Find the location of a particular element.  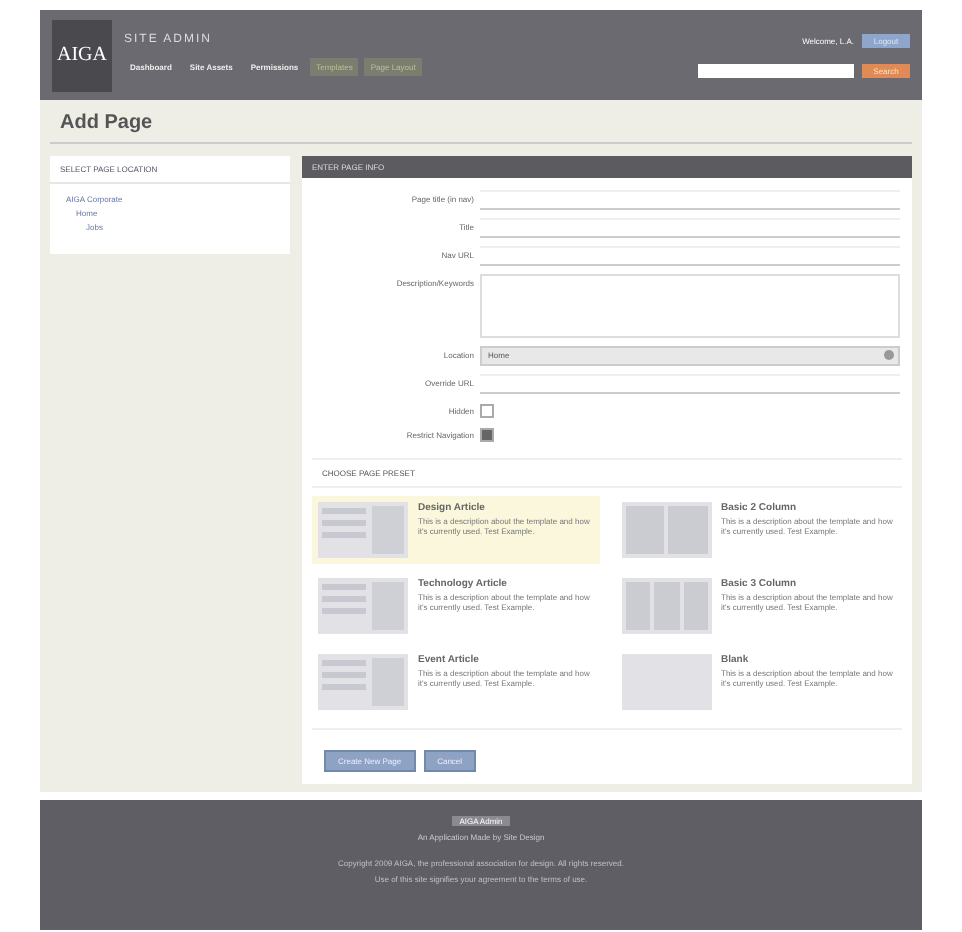

search-field is located at coordinates (776, 70).